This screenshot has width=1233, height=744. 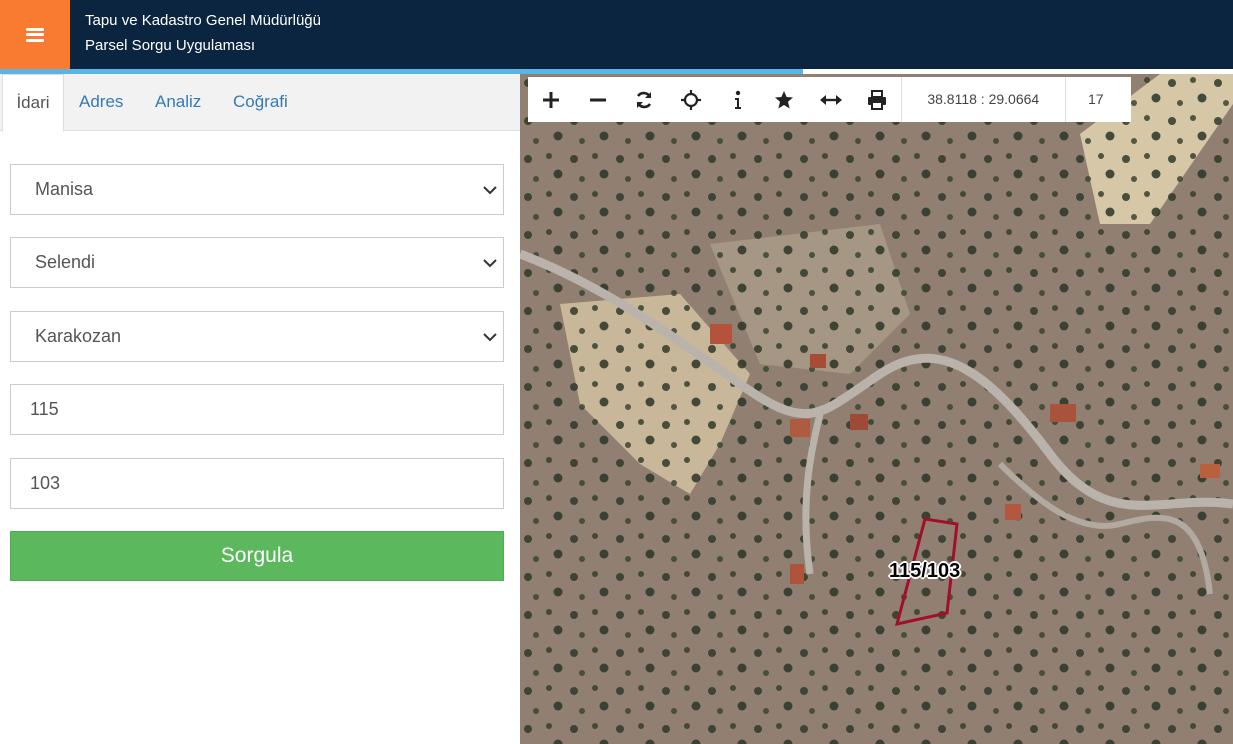 I want to click on info-icon, so click(x=737, y=99).